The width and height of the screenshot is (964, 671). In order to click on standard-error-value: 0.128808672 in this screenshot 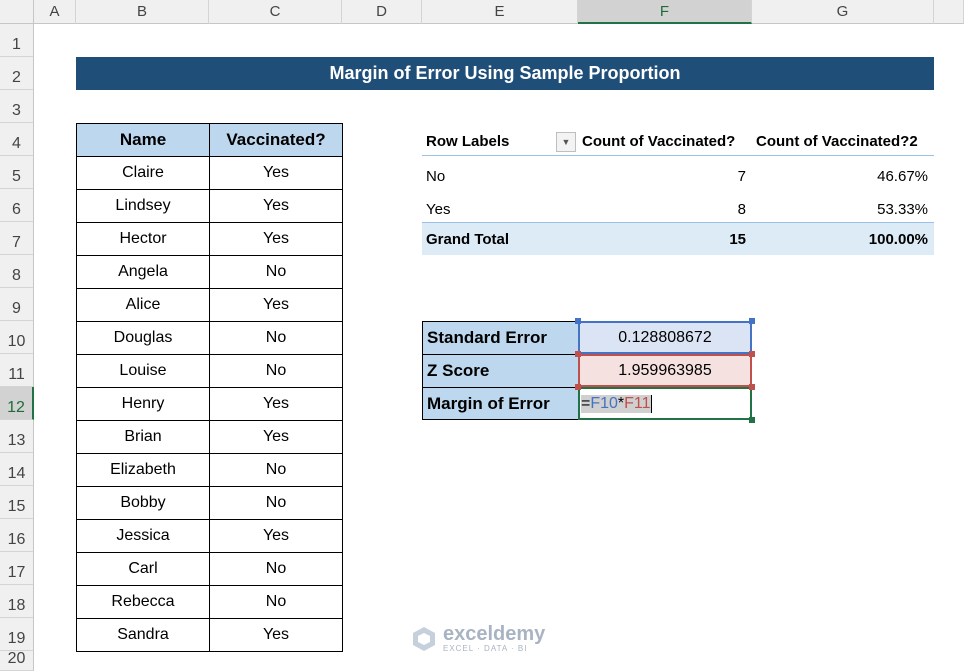, I will do `click(665, 337)`.